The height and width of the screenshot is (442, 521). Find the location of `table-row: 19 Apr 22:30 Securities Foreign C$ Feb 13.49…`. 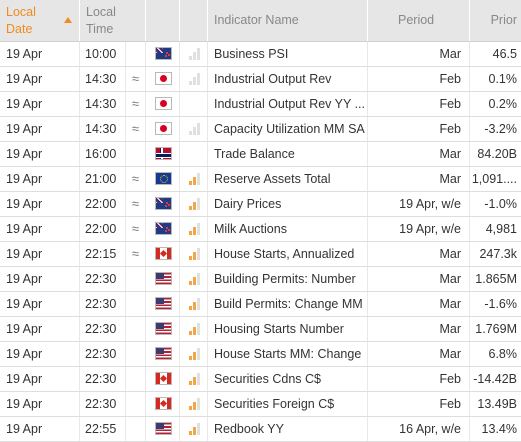

table-row: 19 Apr 22:30 Securities Foreign C$ Feb 13.49… is located at coordinates (260, 404).